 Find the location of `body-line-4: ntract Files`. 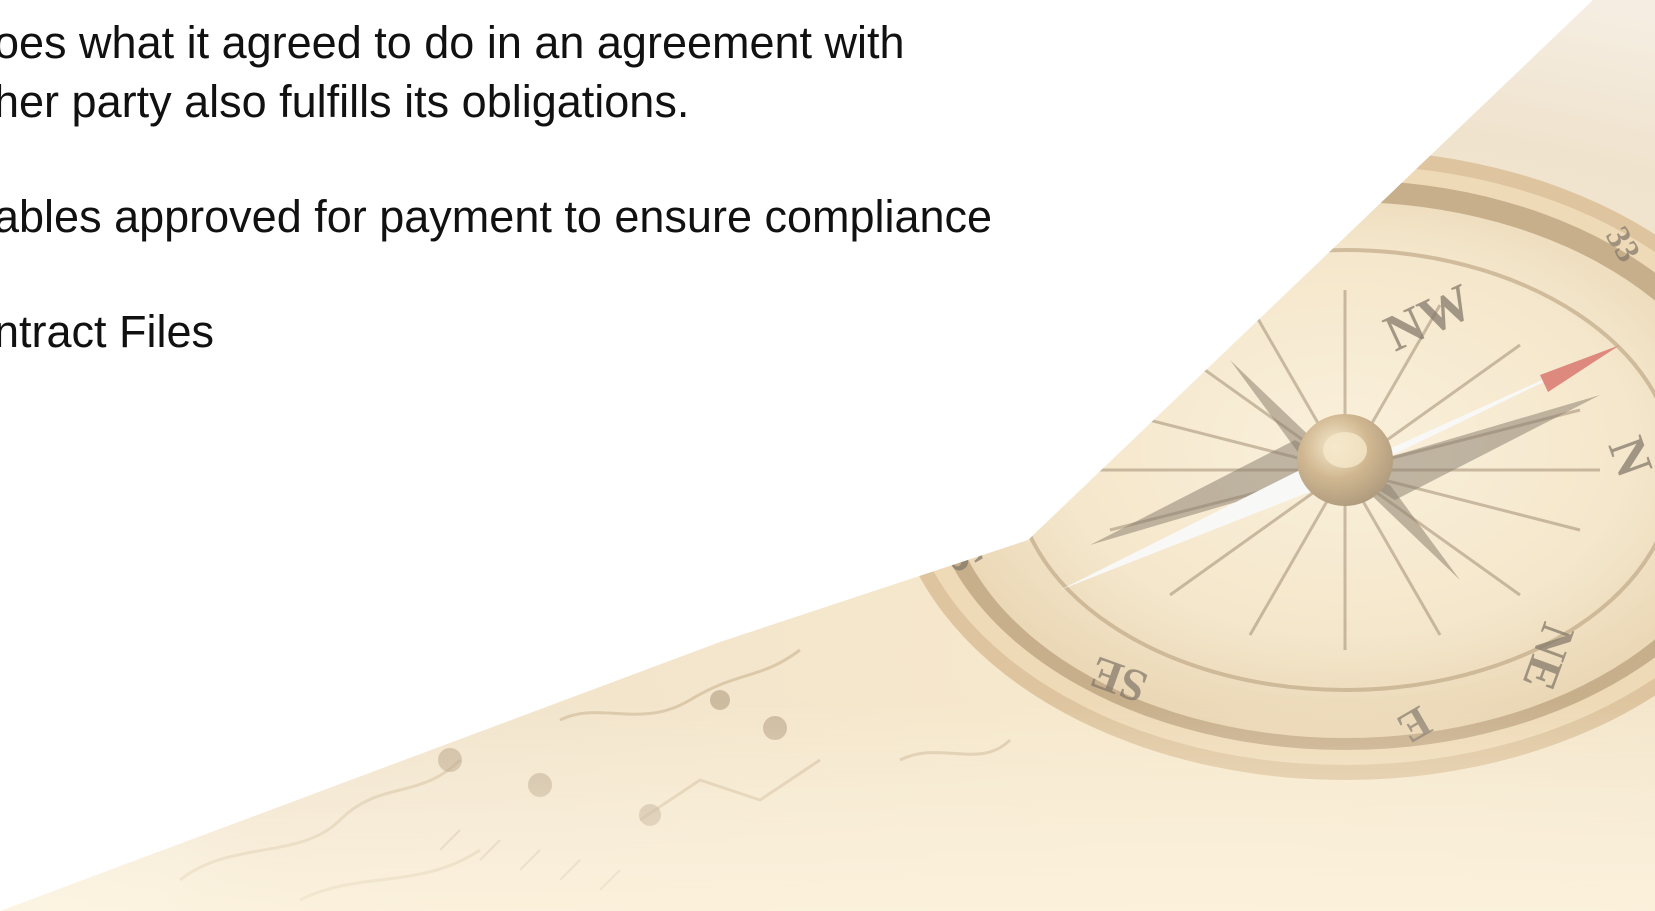

body-line-4: ntract Files is located at coordinates (107, 331).